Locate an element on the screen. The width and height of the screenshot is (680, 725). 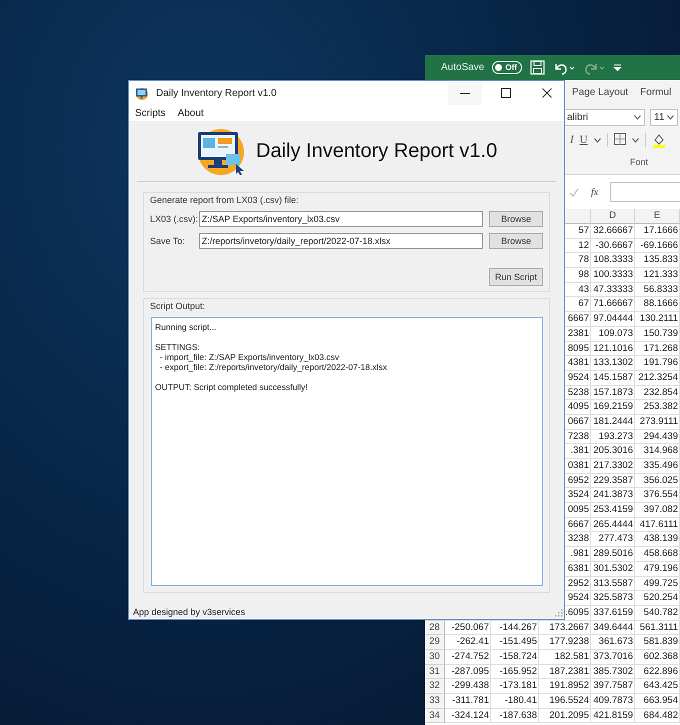
table-cell: 397.082 is located at coordinates (657, 510).